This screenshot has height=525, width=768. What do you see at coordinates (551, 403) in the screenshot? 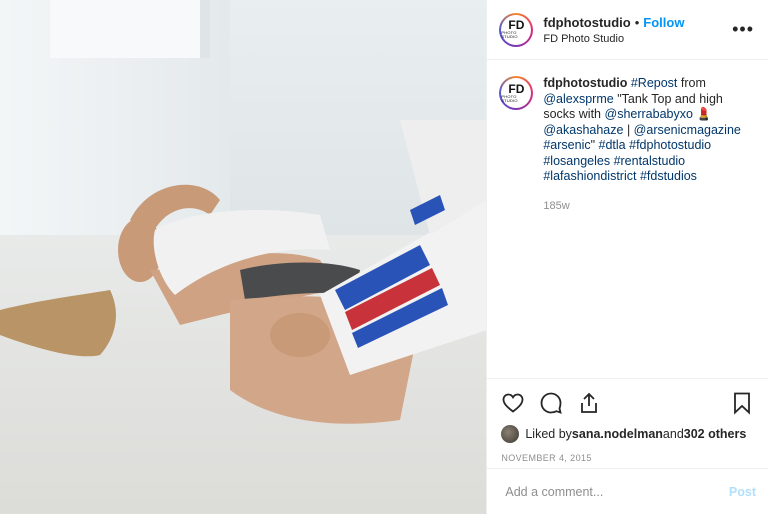
I see `comment-icon` at bounding box center [551, 403].